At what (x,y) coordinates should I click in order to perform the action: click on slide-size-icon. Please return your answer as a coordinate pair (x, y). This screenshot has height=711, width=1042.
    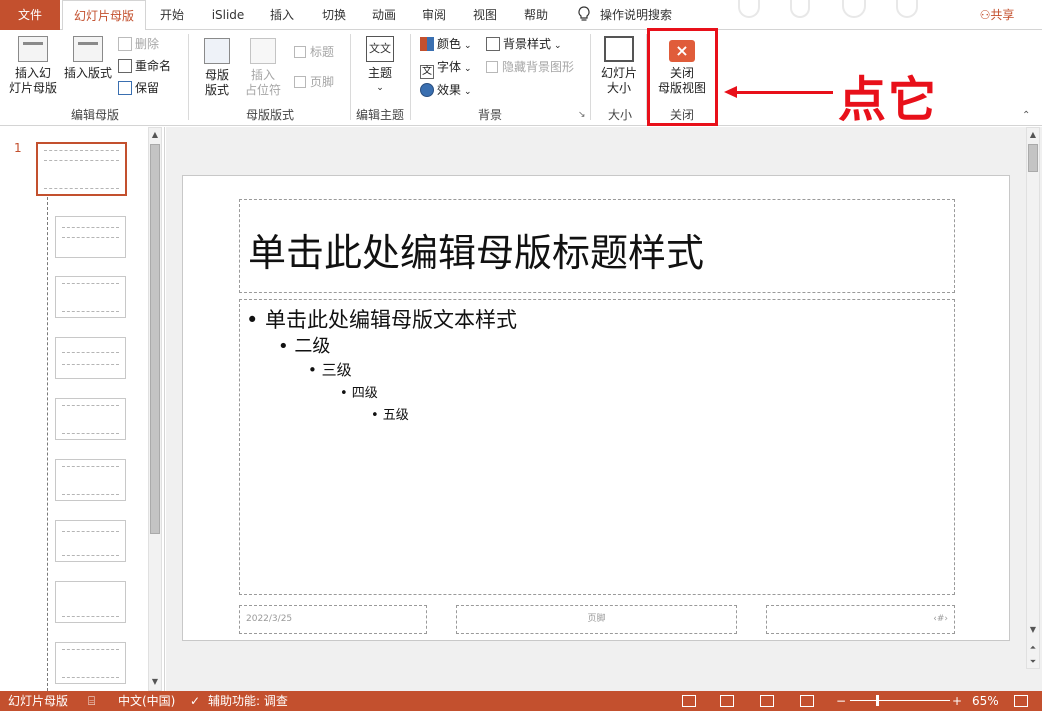
    Looking at the image, I should click on (619, 49).